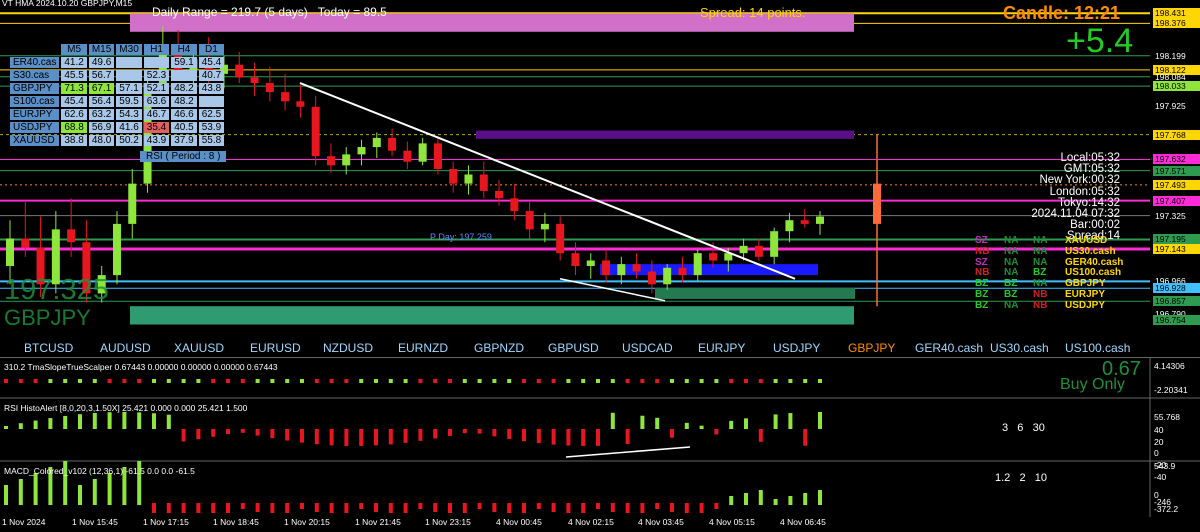 This screenshot has width=1200, height=532. I want to click on pair-button: AUDUSD, so click(125, 348).